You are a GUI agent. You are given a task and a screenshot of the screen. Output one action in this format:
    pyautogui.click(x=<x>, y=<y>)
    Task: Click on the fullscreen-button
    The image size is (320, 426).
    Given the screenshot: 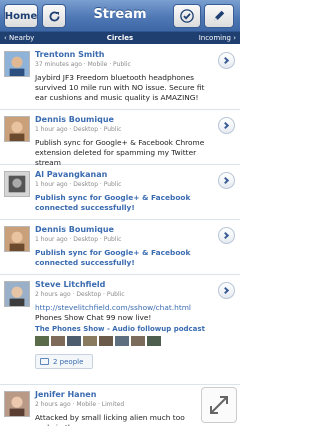 What is the action you would take?
    pyautogui.click(x=219, y=405)
    